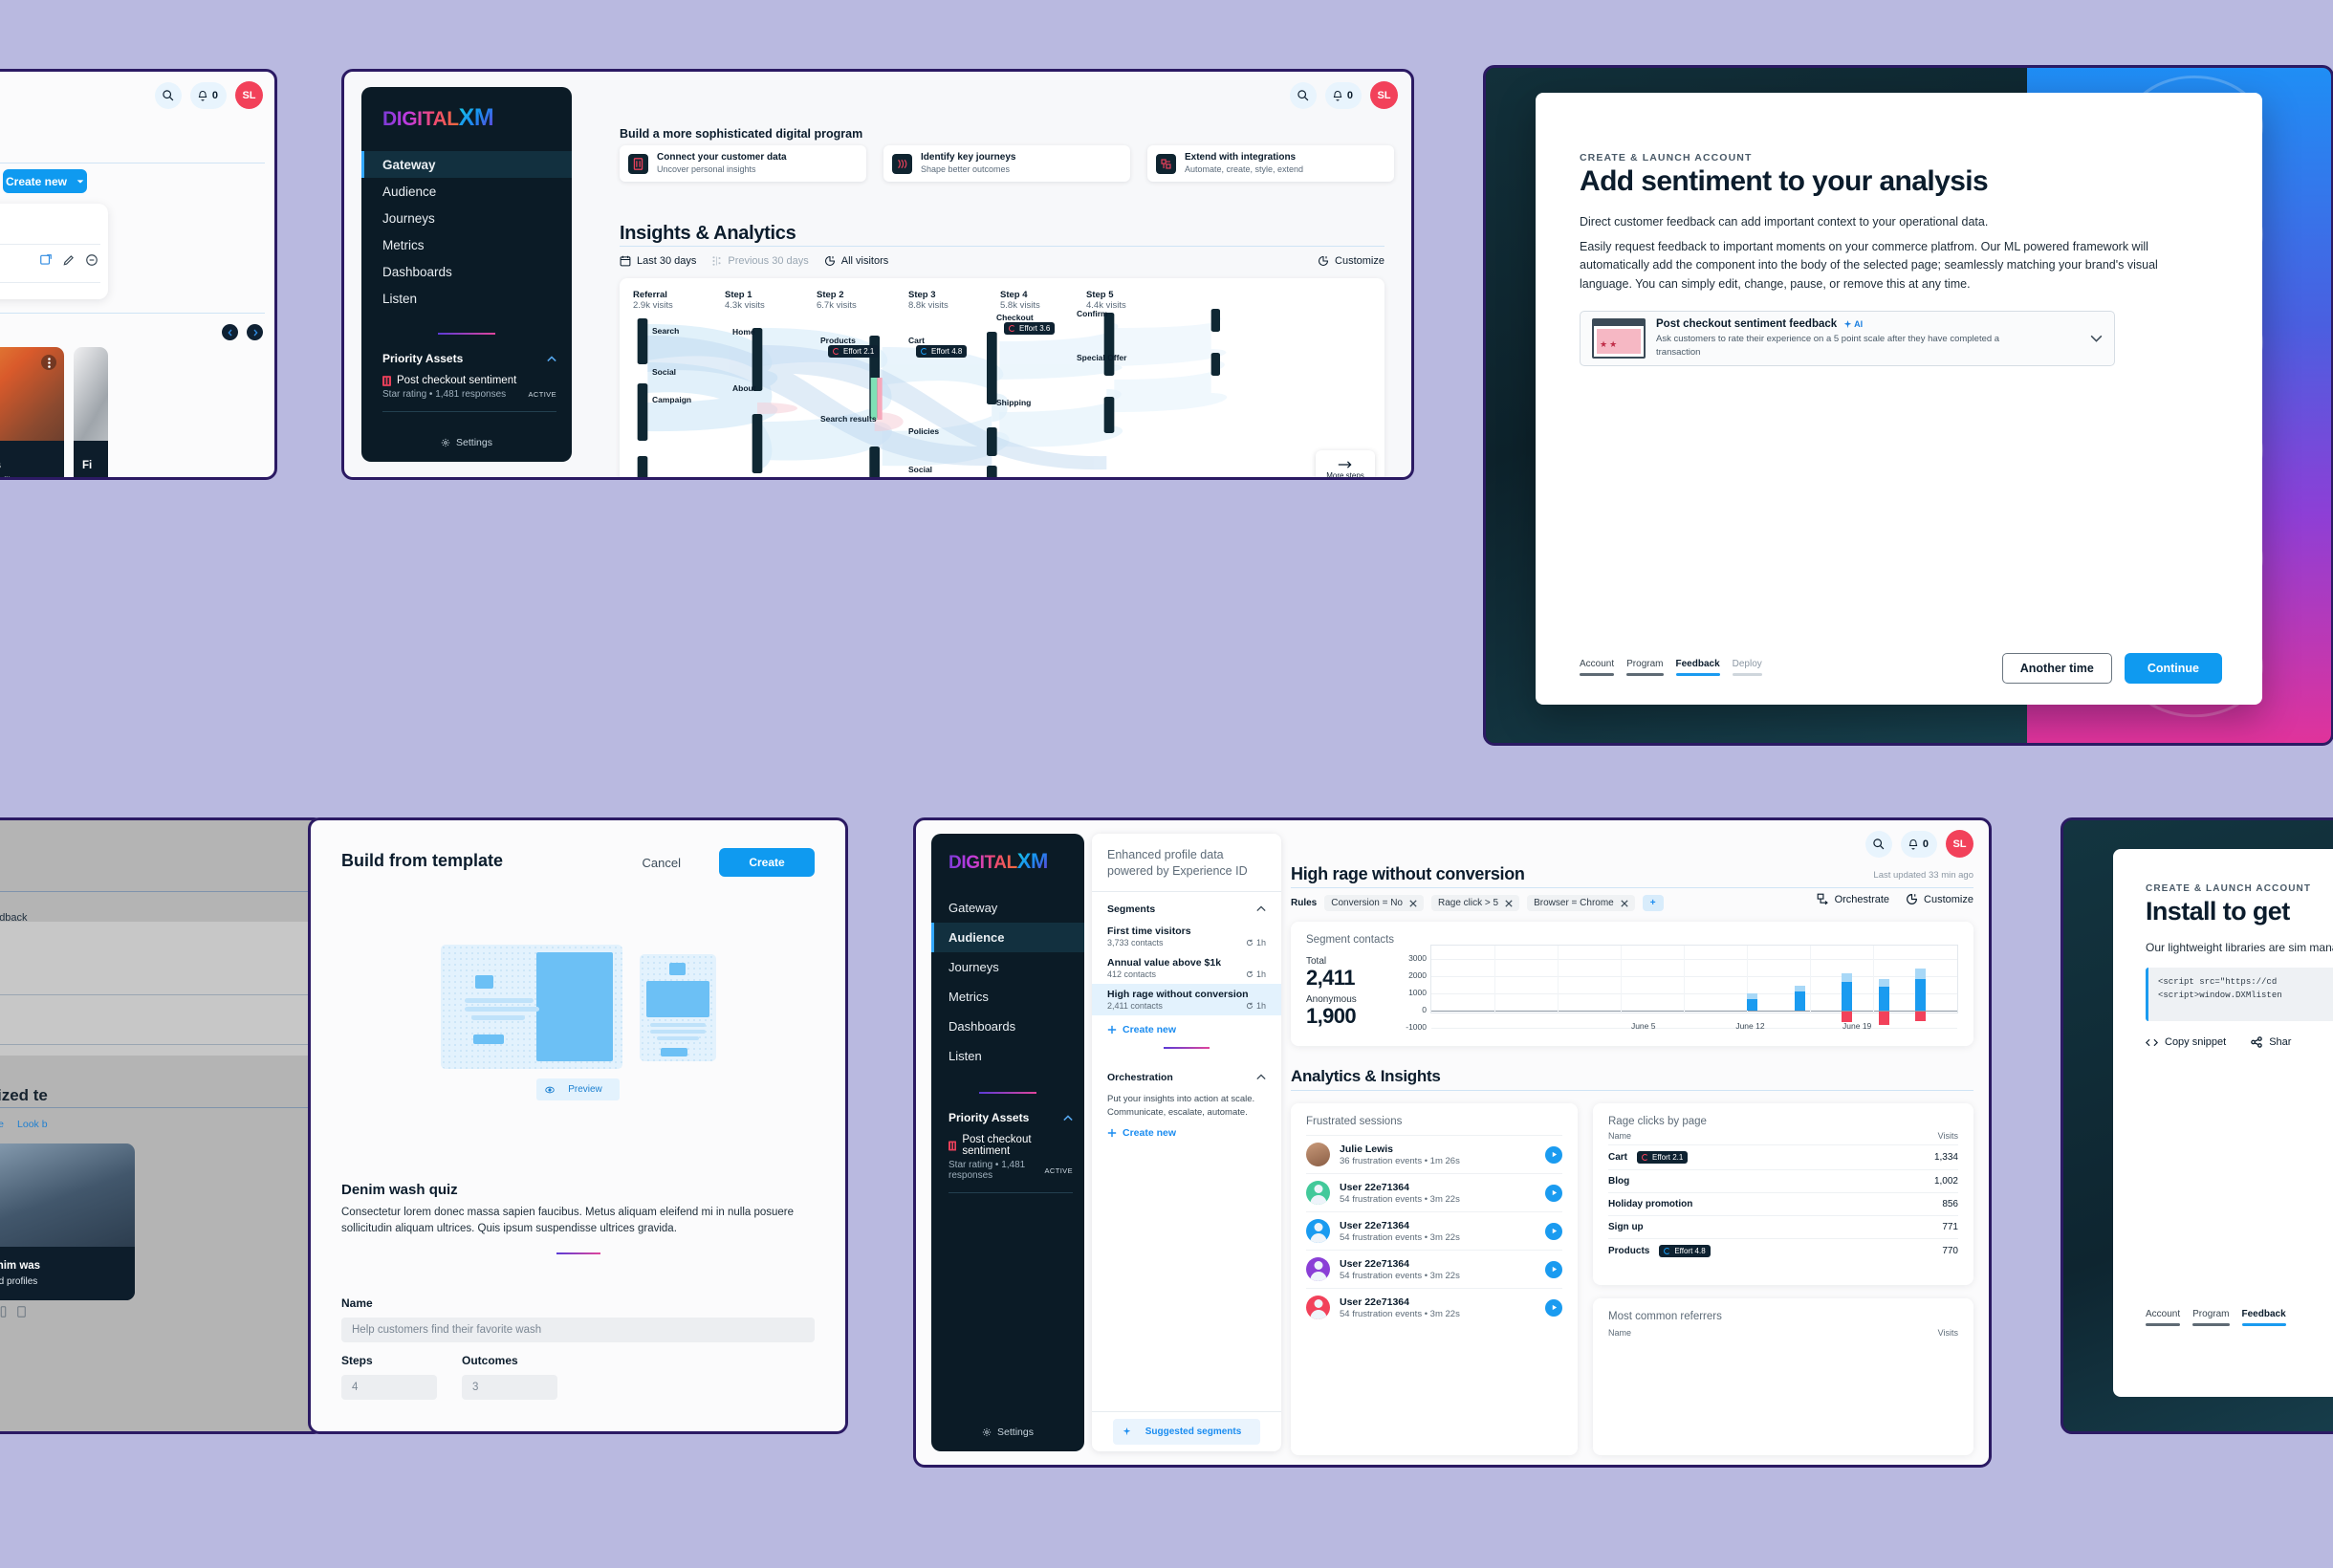  I want to click on step-deploy: Deploy, so click(1747, 667).